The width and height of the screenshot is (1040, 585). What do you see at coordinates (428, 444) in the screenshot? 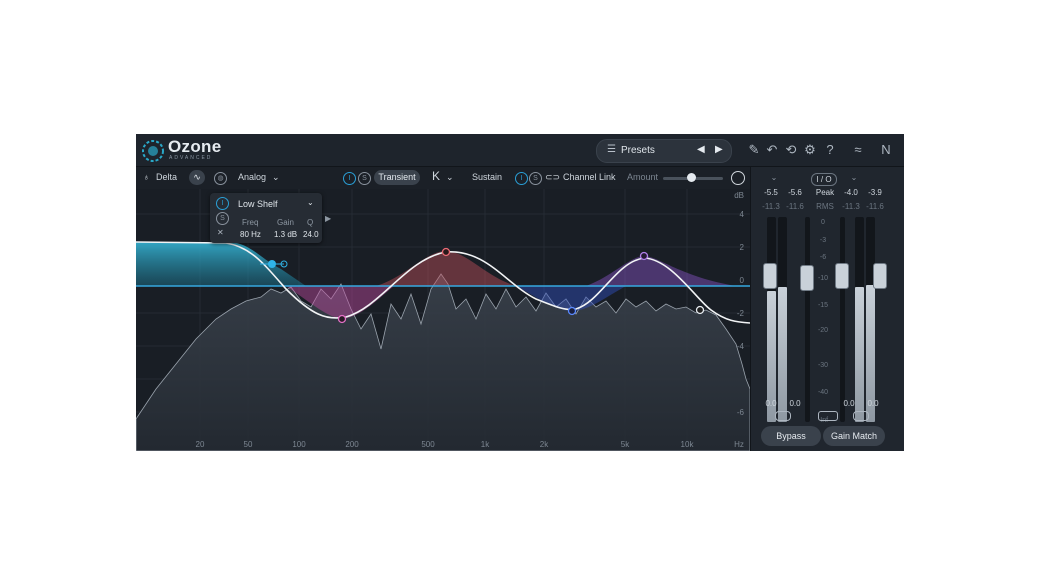
I see `freq-label: 500` at bounding box center [428, 444].